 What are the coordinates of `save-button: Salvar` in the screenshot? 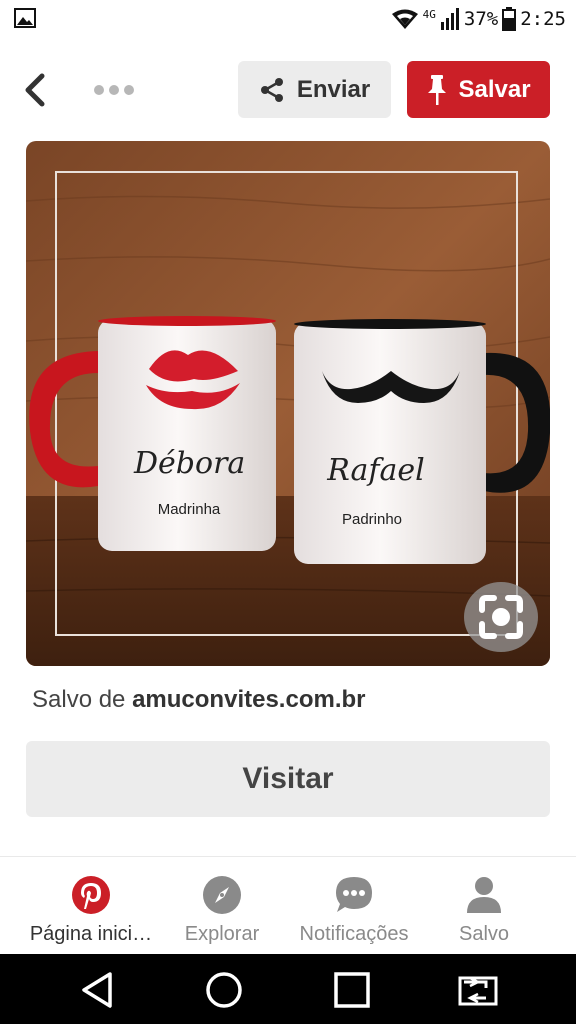 It's located at (478, 89).